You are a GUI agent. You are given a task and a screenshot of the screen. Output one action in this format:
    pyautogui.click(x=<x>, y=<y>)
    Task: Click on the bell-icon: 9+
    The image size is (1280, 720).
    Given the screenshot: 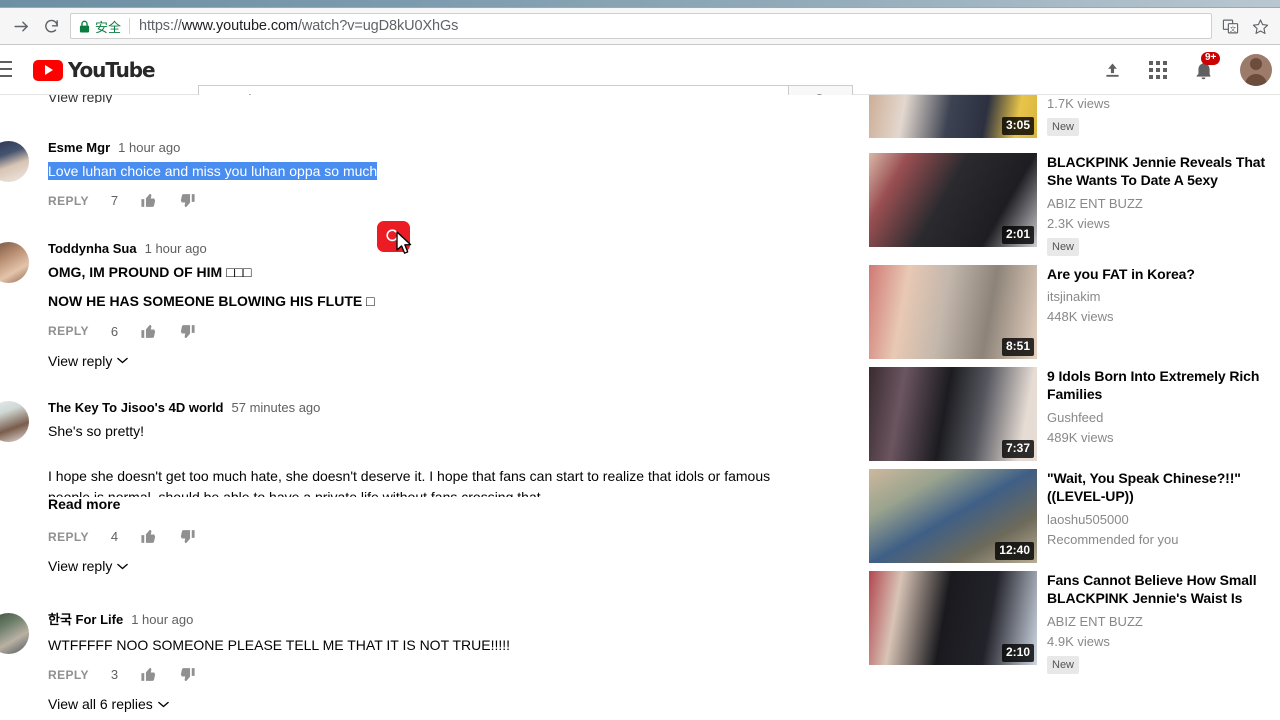 What is the action you would take?
    pyautogui.click(x=1207, y=66)
    